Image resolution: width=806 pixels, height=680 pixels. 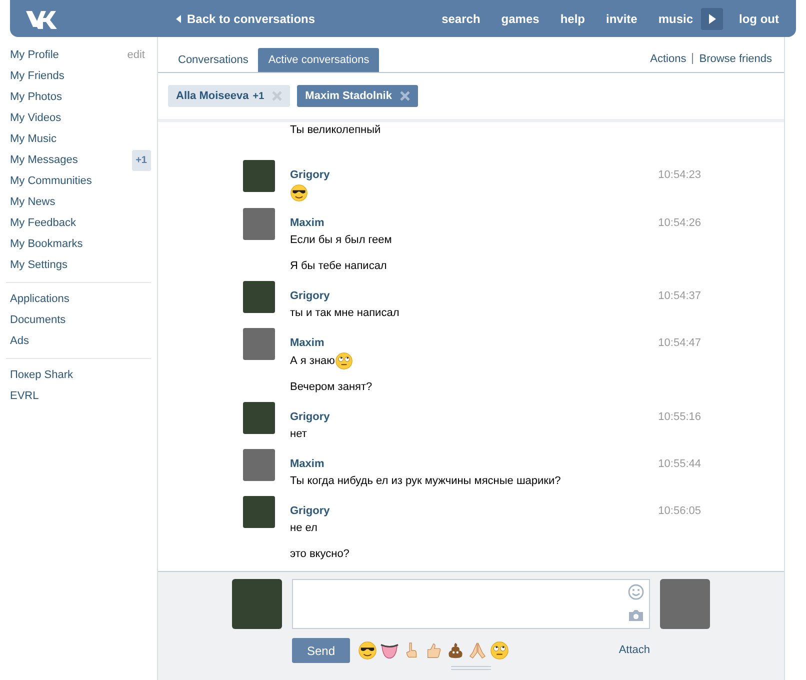 I want to click on message-time: 10:55:16, so click(x=679, y=417).